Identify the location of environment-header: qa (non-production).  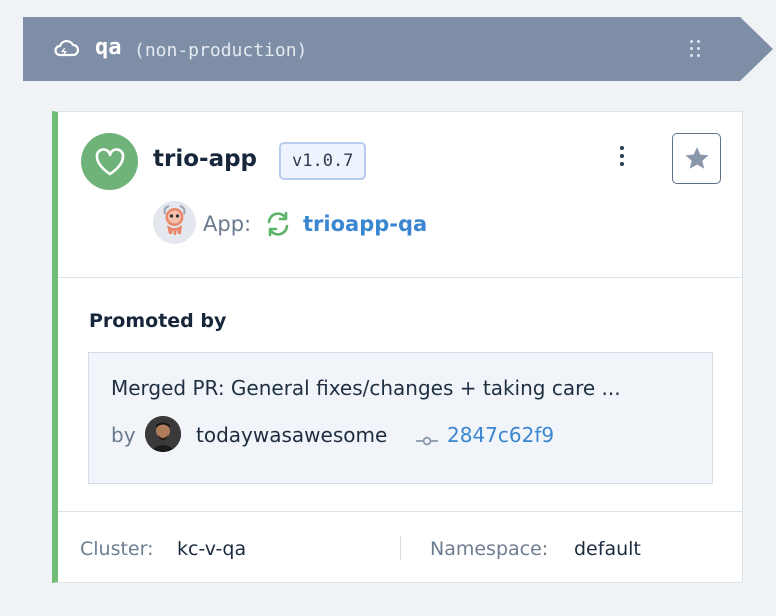
(398, 49).